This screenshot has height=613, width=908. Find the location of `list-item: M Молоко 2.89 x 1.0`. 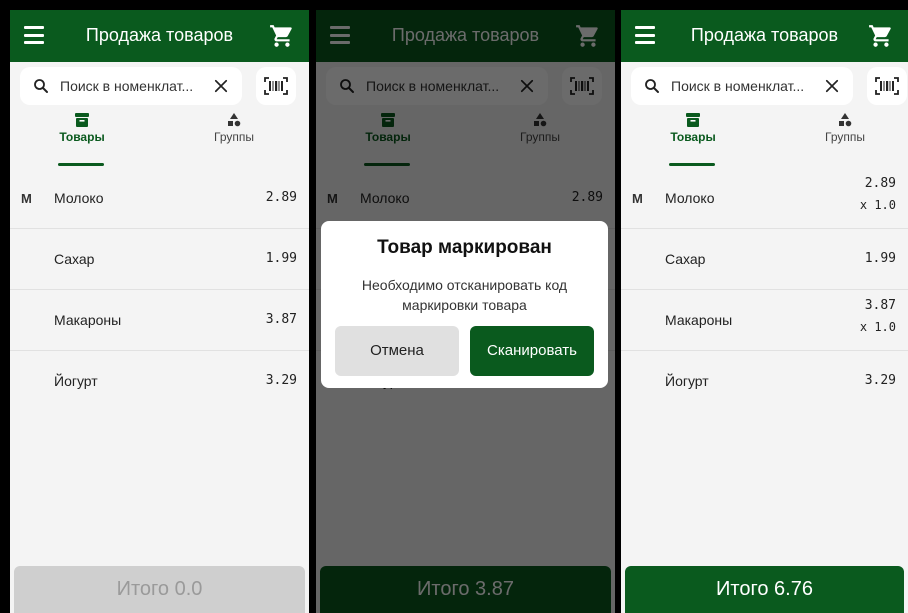

list-item: M Молоко 2.89 x 1.0 is located at coordinates (764, 198).